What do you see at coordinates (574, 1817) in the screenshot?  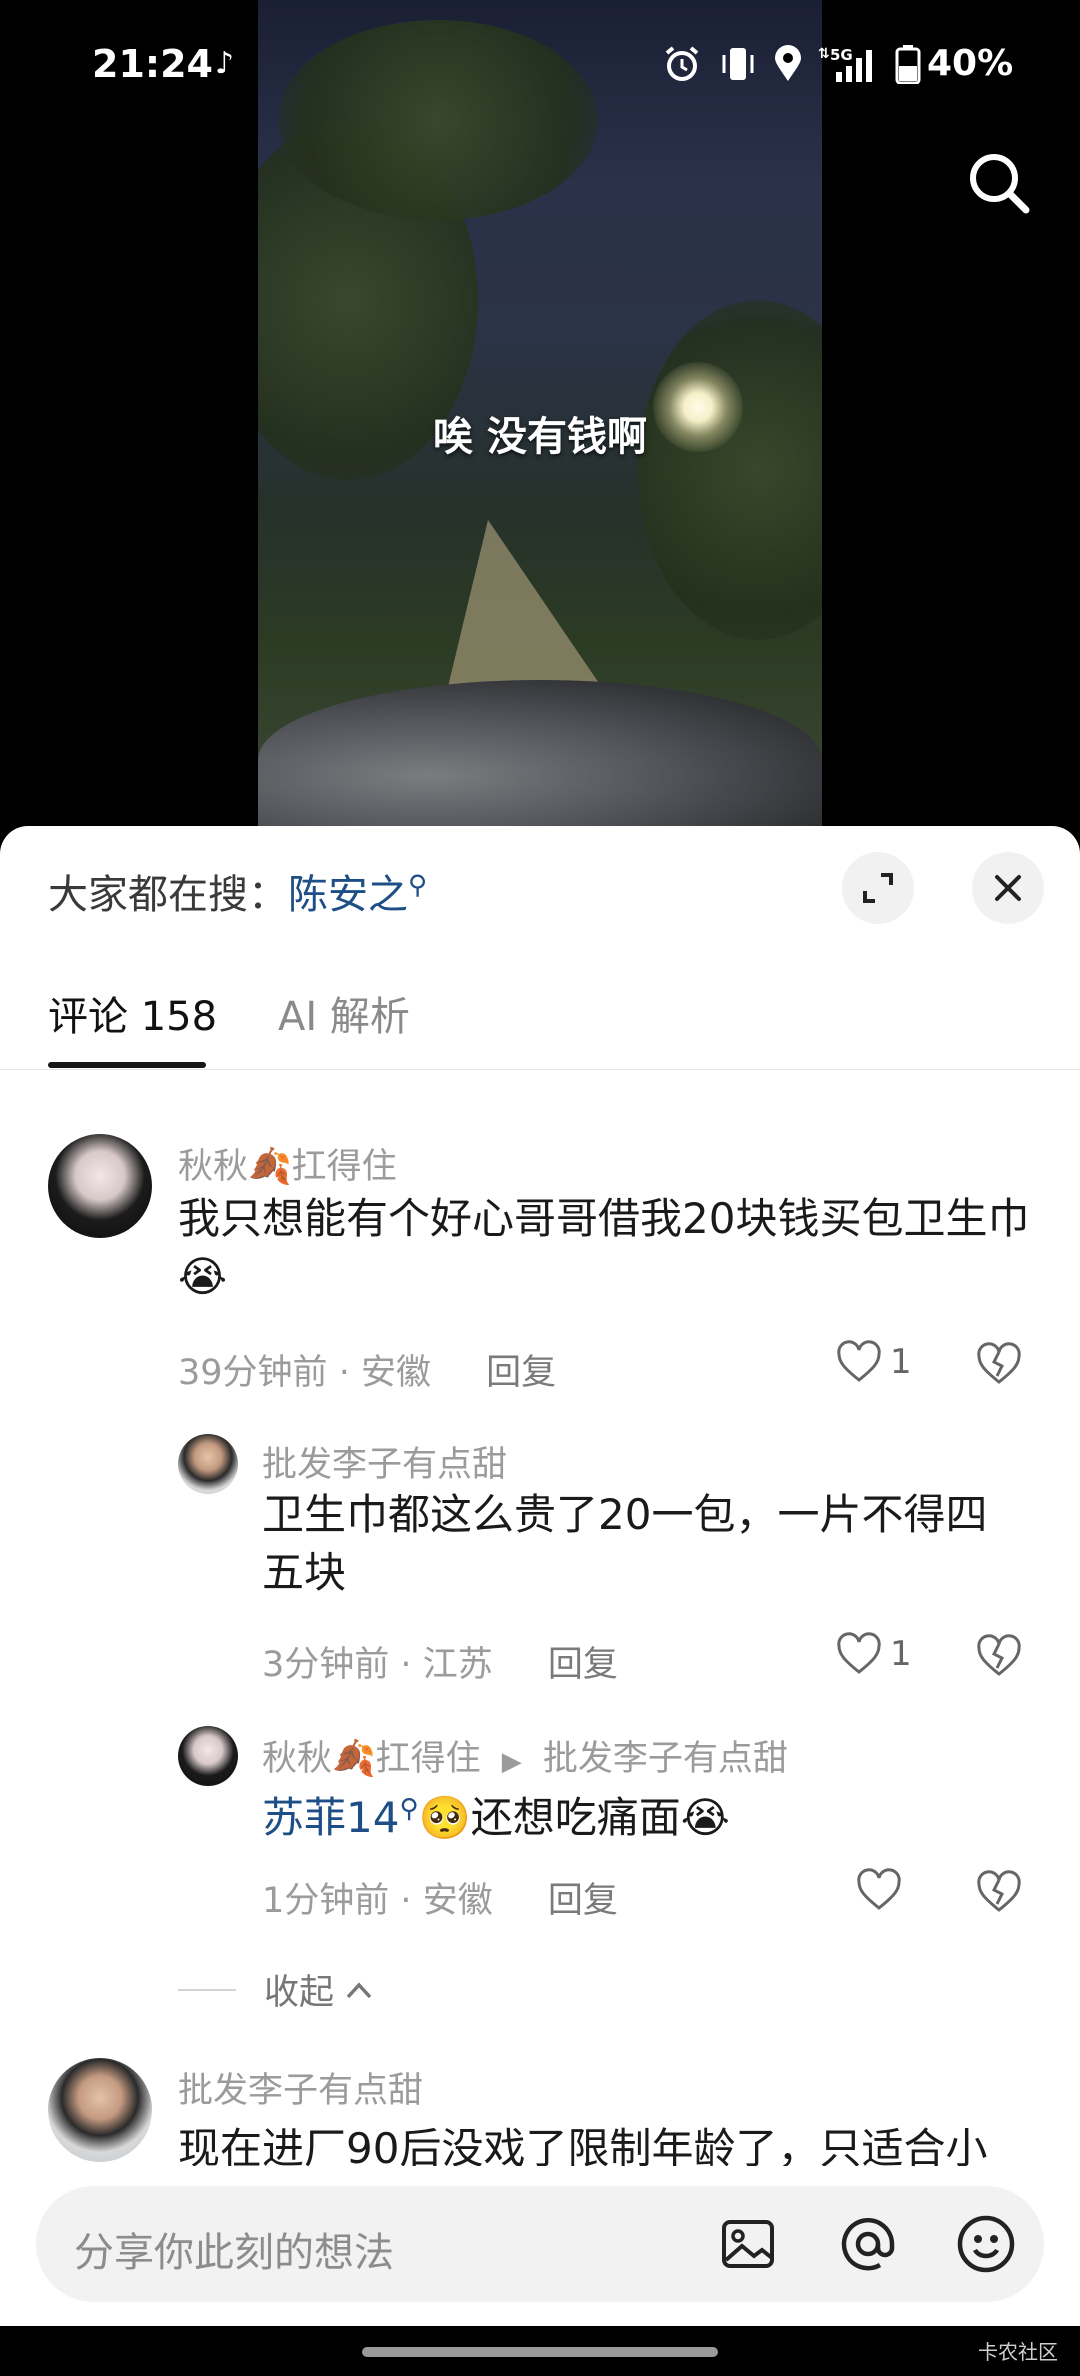 I see `reply-text-body: 🥺还想吃痛面😭` at bounding box center [574, 1817].